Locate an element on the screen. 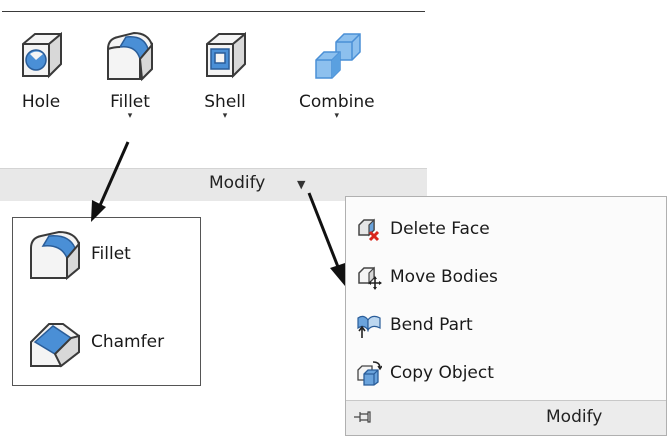 This screenshot has width=667, height=436. annotation-arrows is located at coordinates (218, 213).